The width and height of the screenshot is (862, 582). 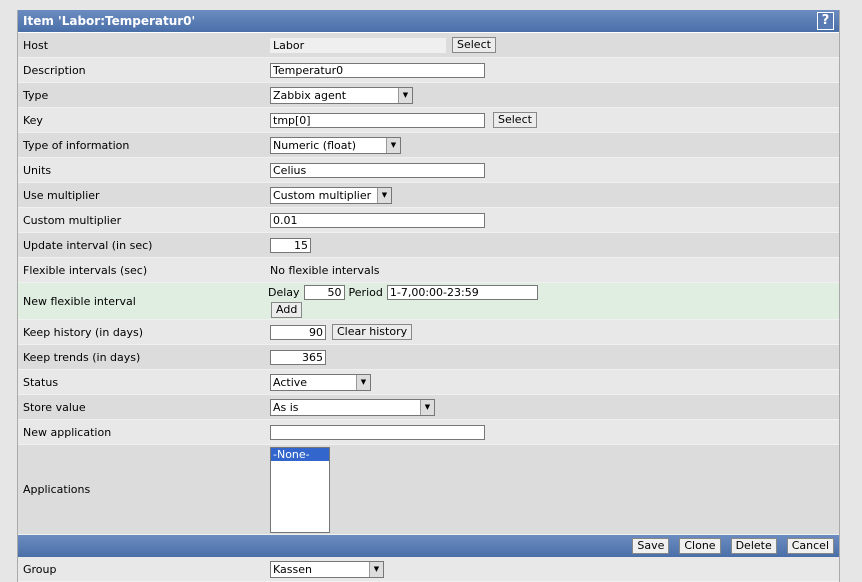 I want to click on label-key: Key, so click(x=33, y=120).